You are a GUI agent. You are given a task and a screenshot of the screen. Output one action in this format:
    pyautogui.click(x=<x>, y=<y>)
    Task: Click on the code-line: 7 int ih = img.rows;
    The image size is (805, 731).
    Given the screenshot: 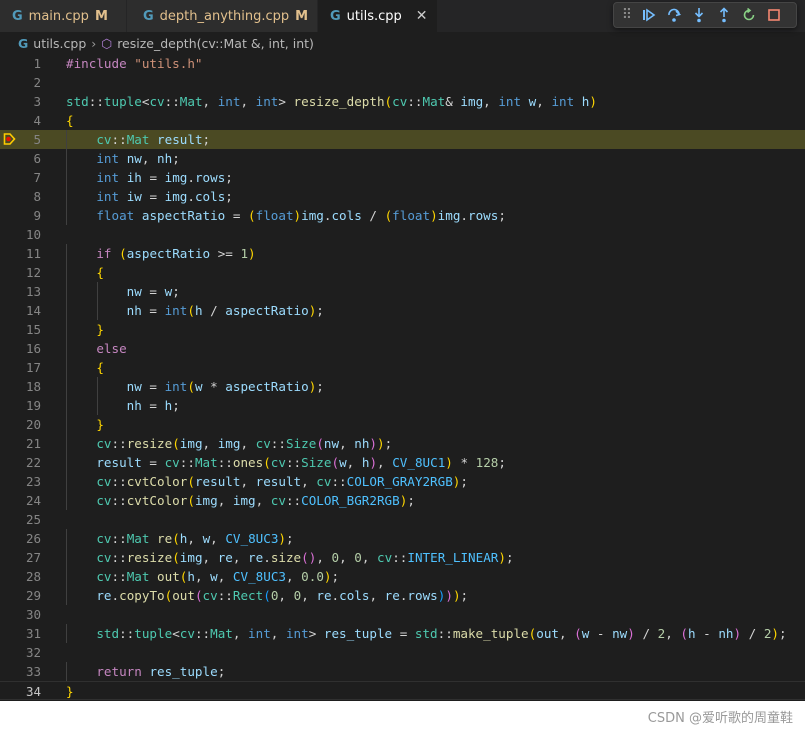 What is the action you would take?
    pyautogui.click(x=402, y=177)
    